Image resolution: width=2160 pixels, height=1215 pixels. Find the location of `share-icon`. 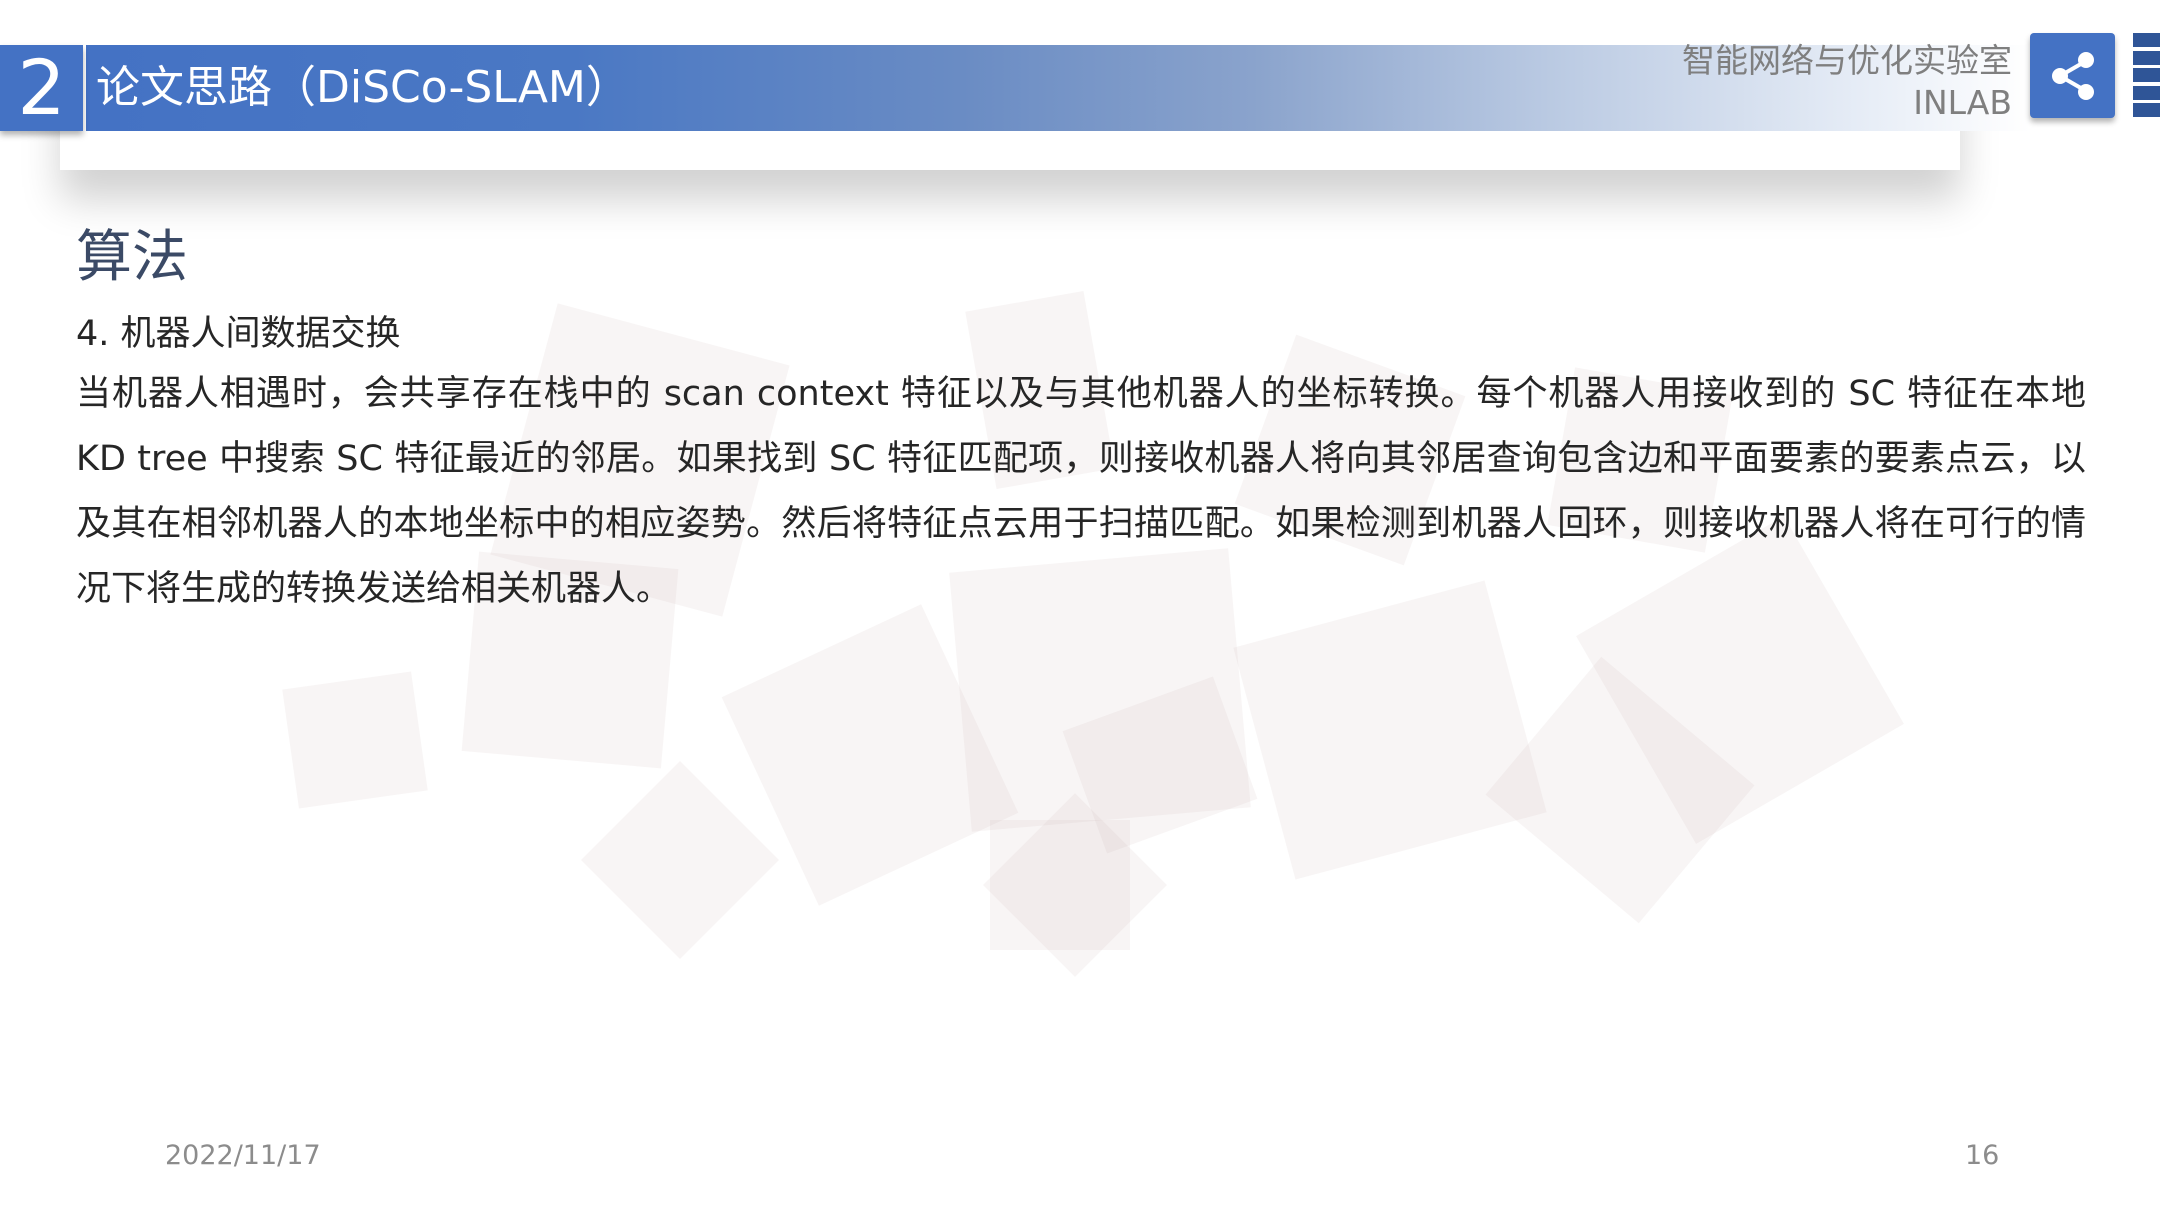

share-icon is located at coordinates (2073, 76).